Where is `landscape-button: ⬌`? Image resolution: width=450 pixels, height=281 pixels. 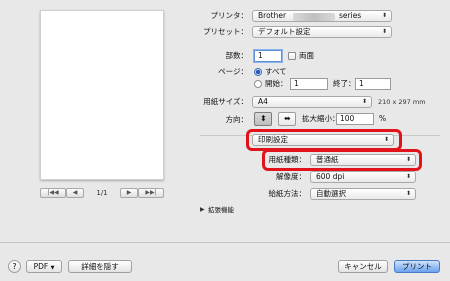
landscape-button: ⬌ is located at coordinates (287, 119).